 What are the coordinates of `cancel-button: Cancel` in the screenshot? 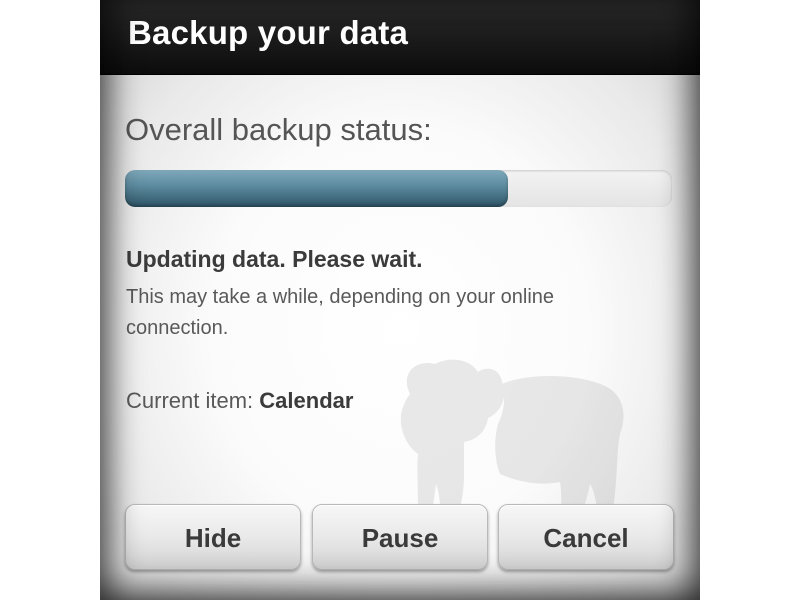 It's located at (586, 537).